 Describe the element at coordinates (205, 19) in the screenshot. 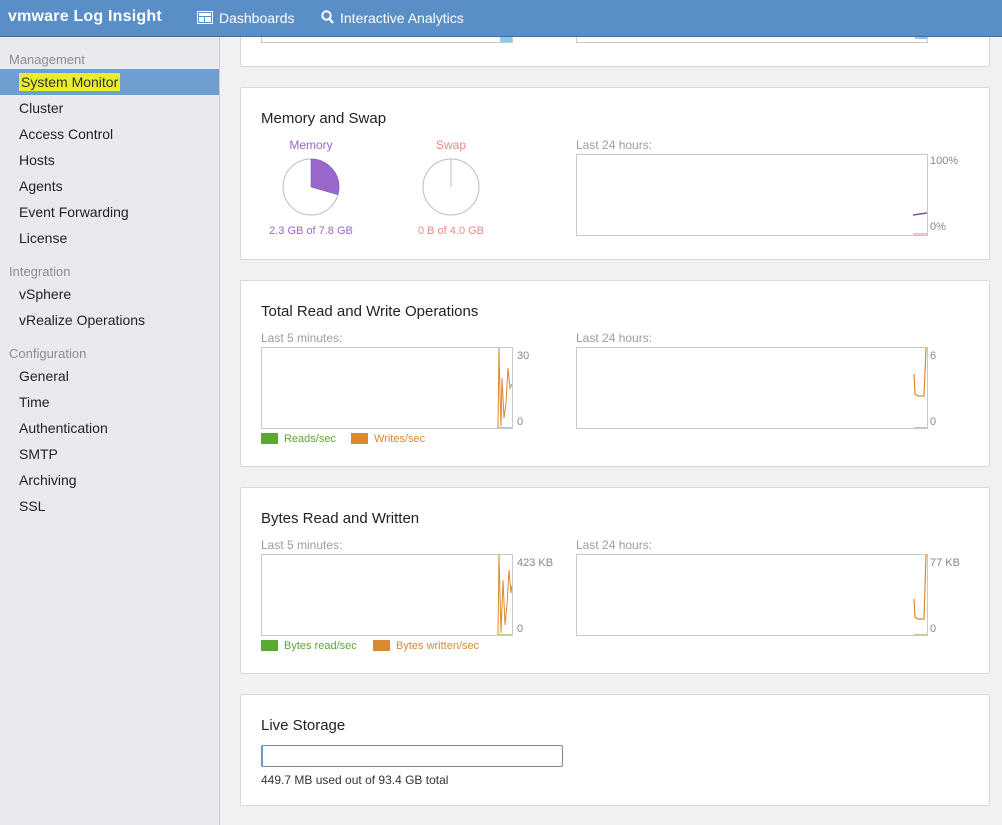

I see `dashboard-icon` at that location.